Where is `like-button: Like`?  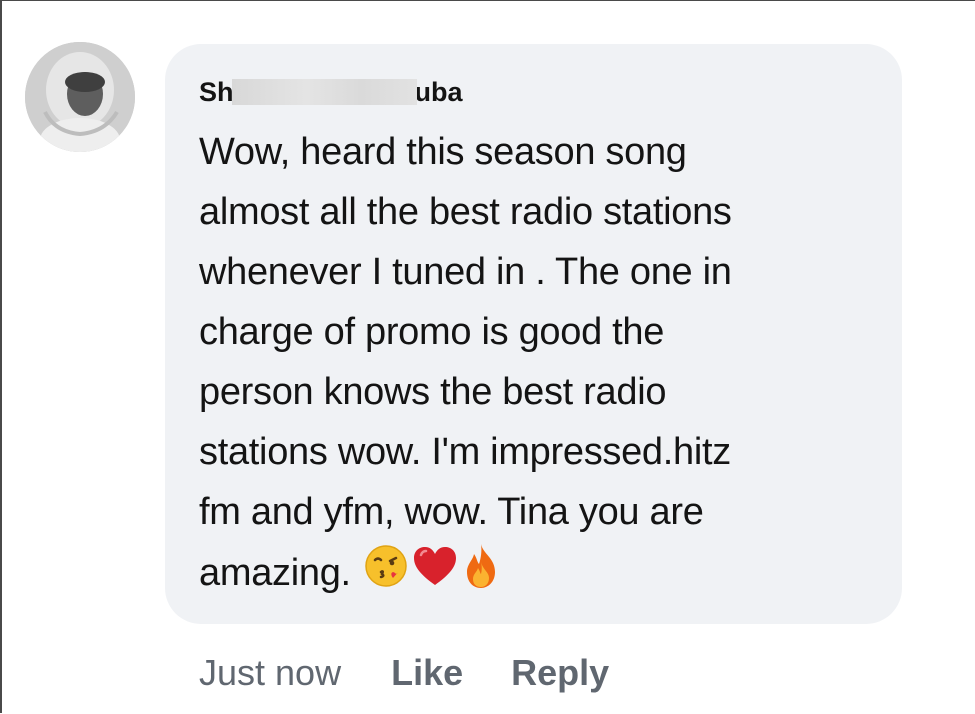 like-button: Like is located at coordinates (427, 672).